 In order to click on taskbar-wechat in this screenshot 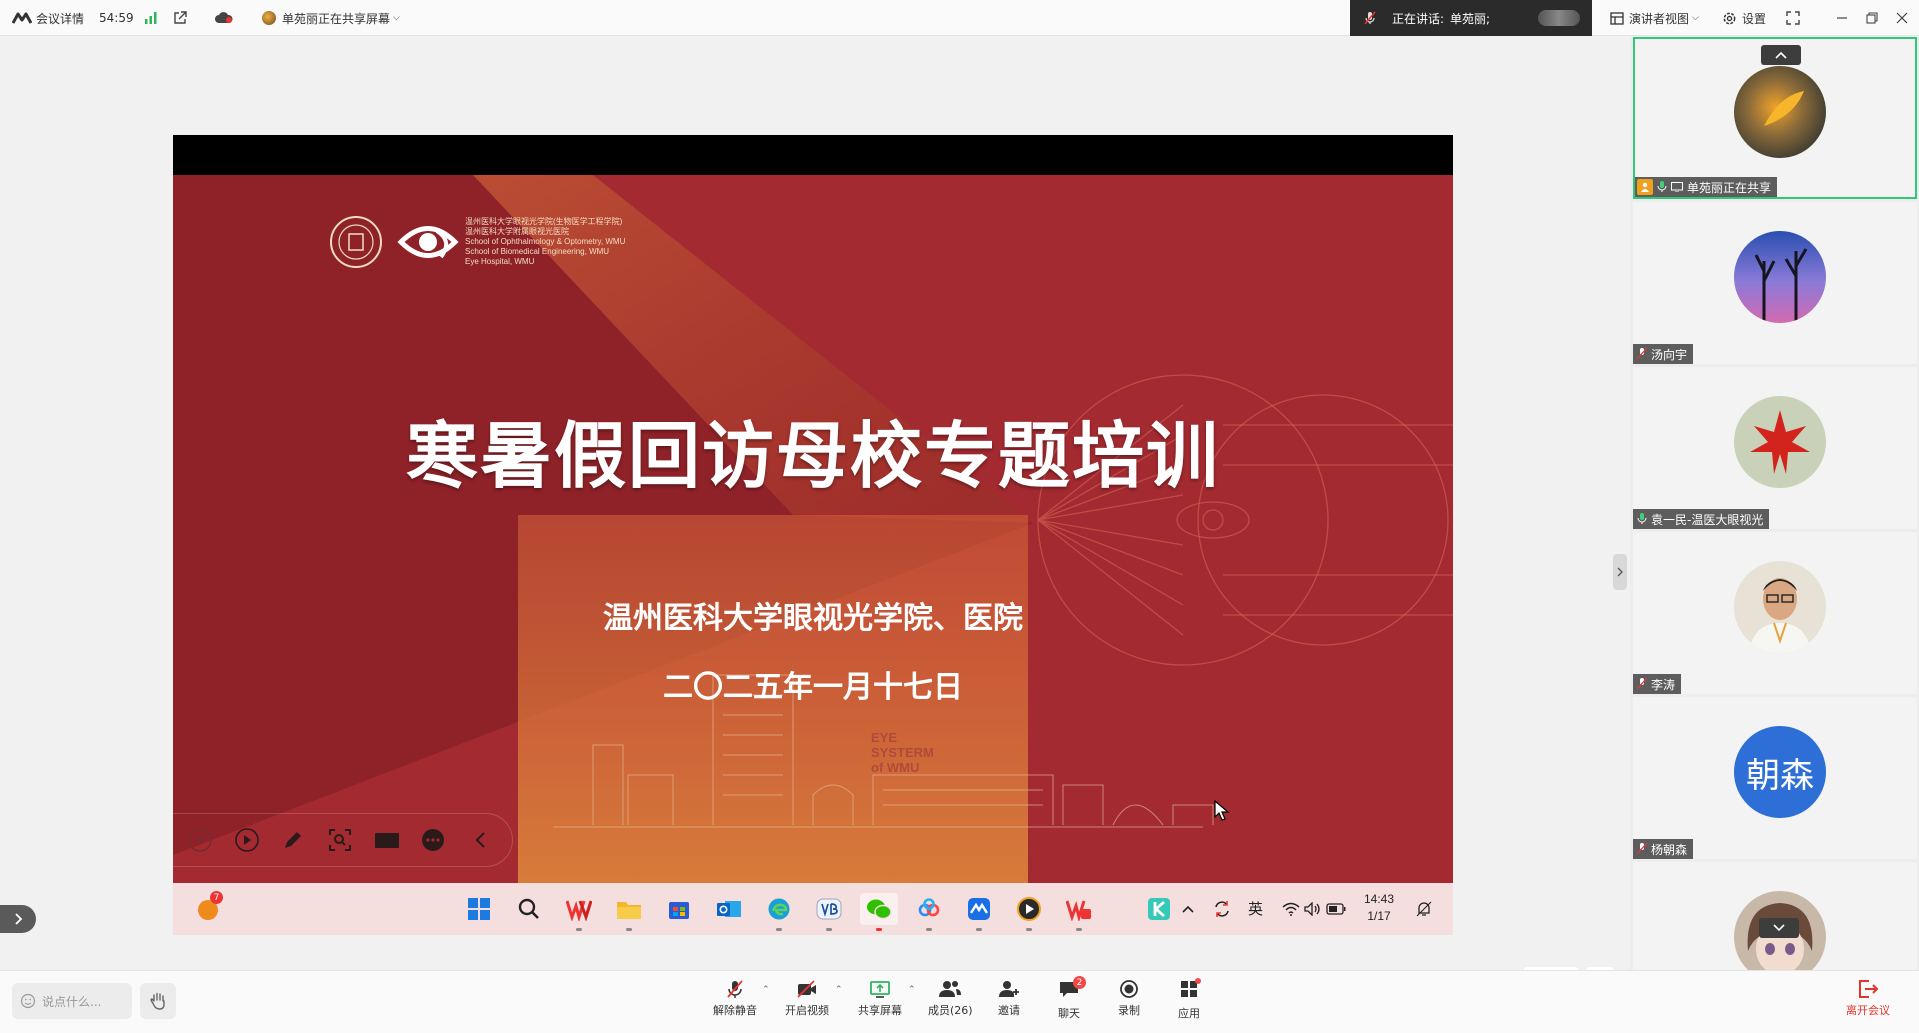, I will do `click(879, 912)`.